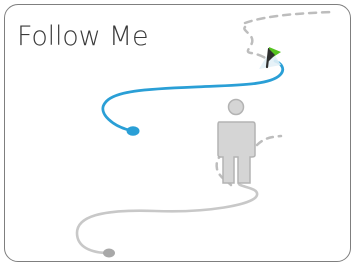  I want to click on dashed-path-top, so click(256, 43).